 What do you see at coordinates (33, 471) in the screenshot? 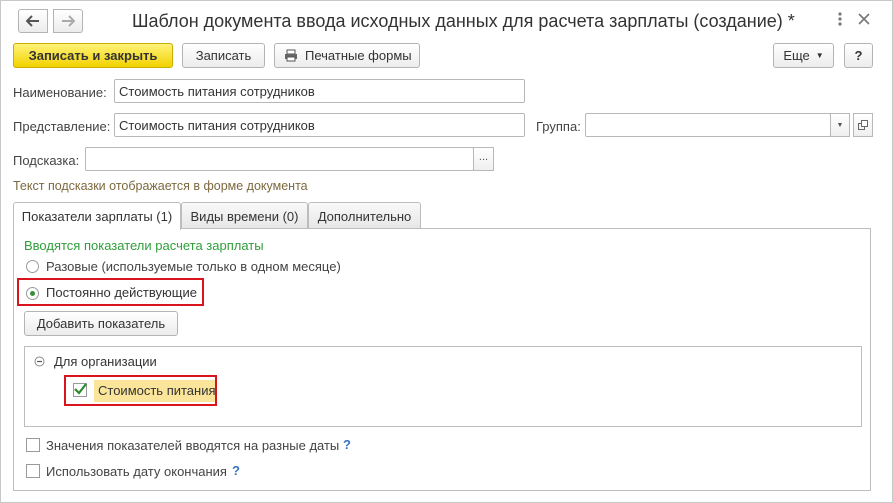
I see `end-date-checkbox` at bounding box center [33, 471].